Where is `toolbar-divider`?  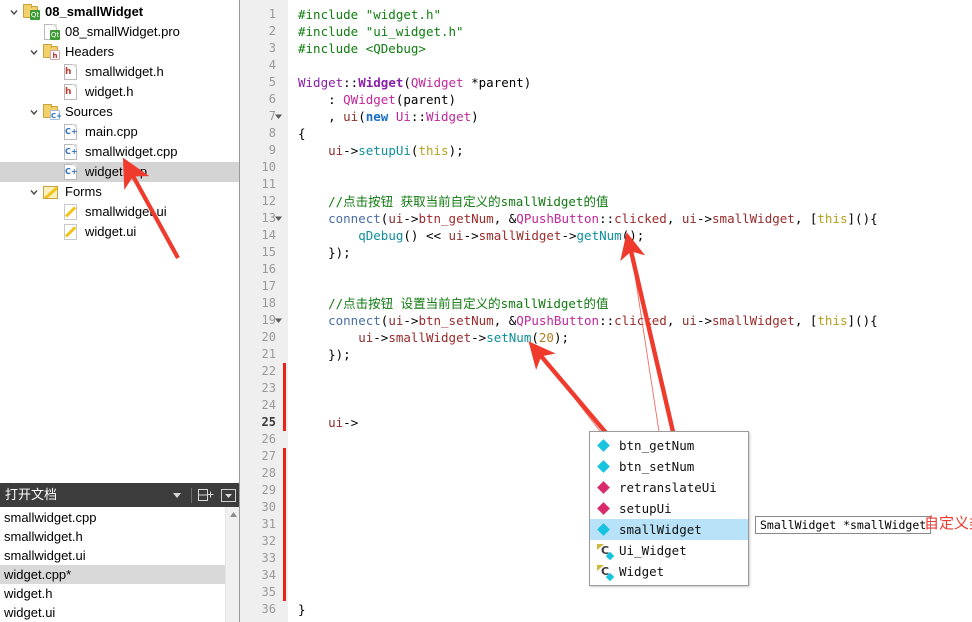 toolbar-divider is located at coordinates (191, 495).